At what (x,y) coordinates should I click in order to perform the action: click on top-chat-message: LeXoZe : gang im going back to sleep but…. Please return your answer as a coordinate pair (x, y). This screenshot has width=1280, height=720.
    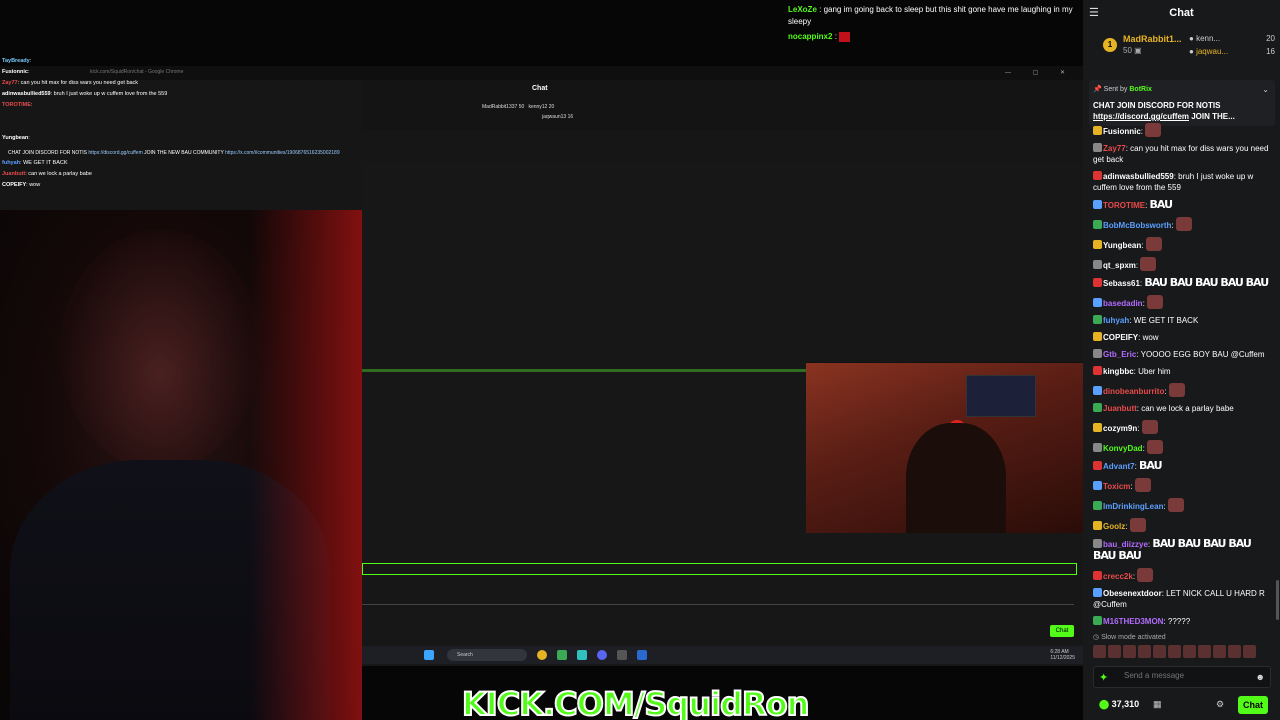
    Looking at the image, I should click on (935, 16).